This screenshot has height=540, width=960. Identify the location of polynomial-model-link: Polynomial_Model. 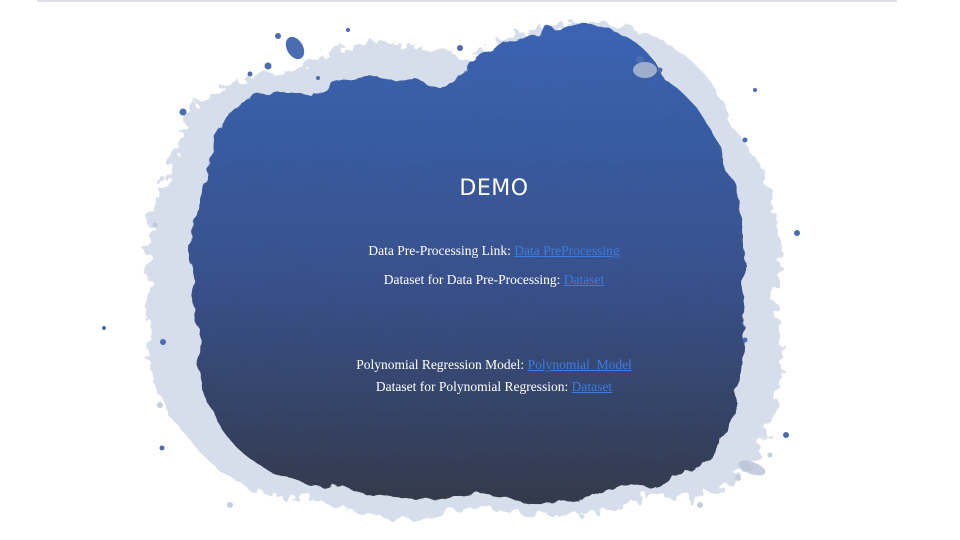
(580, 364).